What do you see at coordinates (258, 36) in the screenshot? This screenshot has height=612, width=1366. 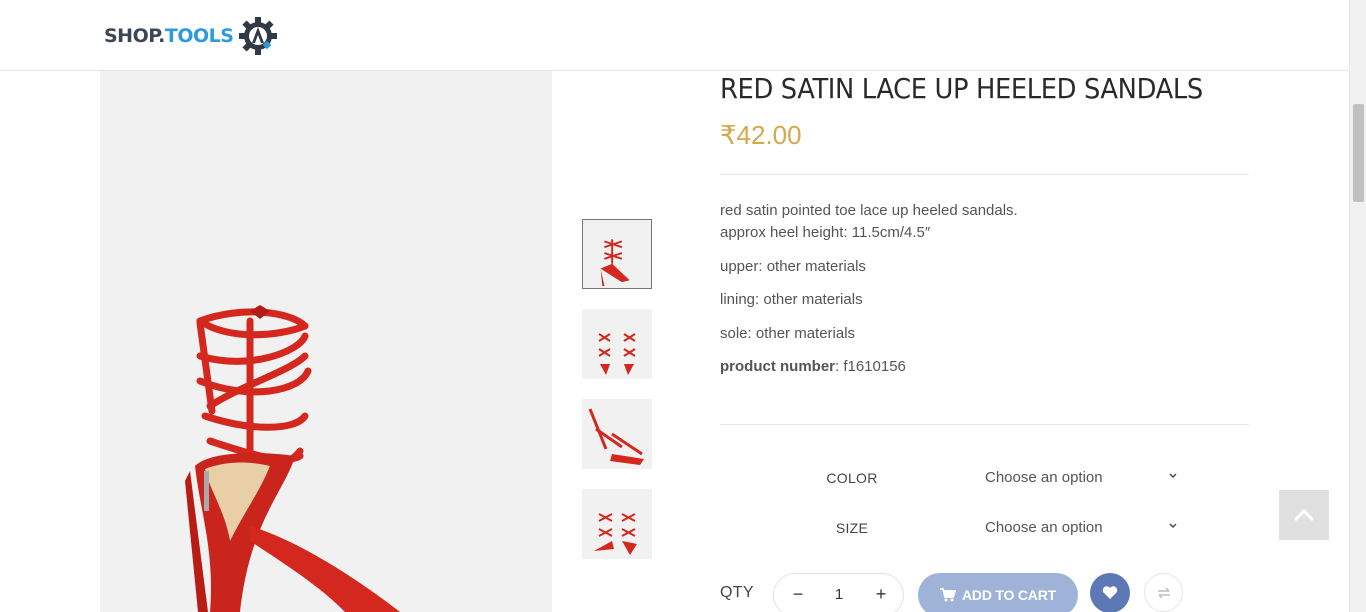 I see `gear-a-icon` at bounding box center [258, 36].